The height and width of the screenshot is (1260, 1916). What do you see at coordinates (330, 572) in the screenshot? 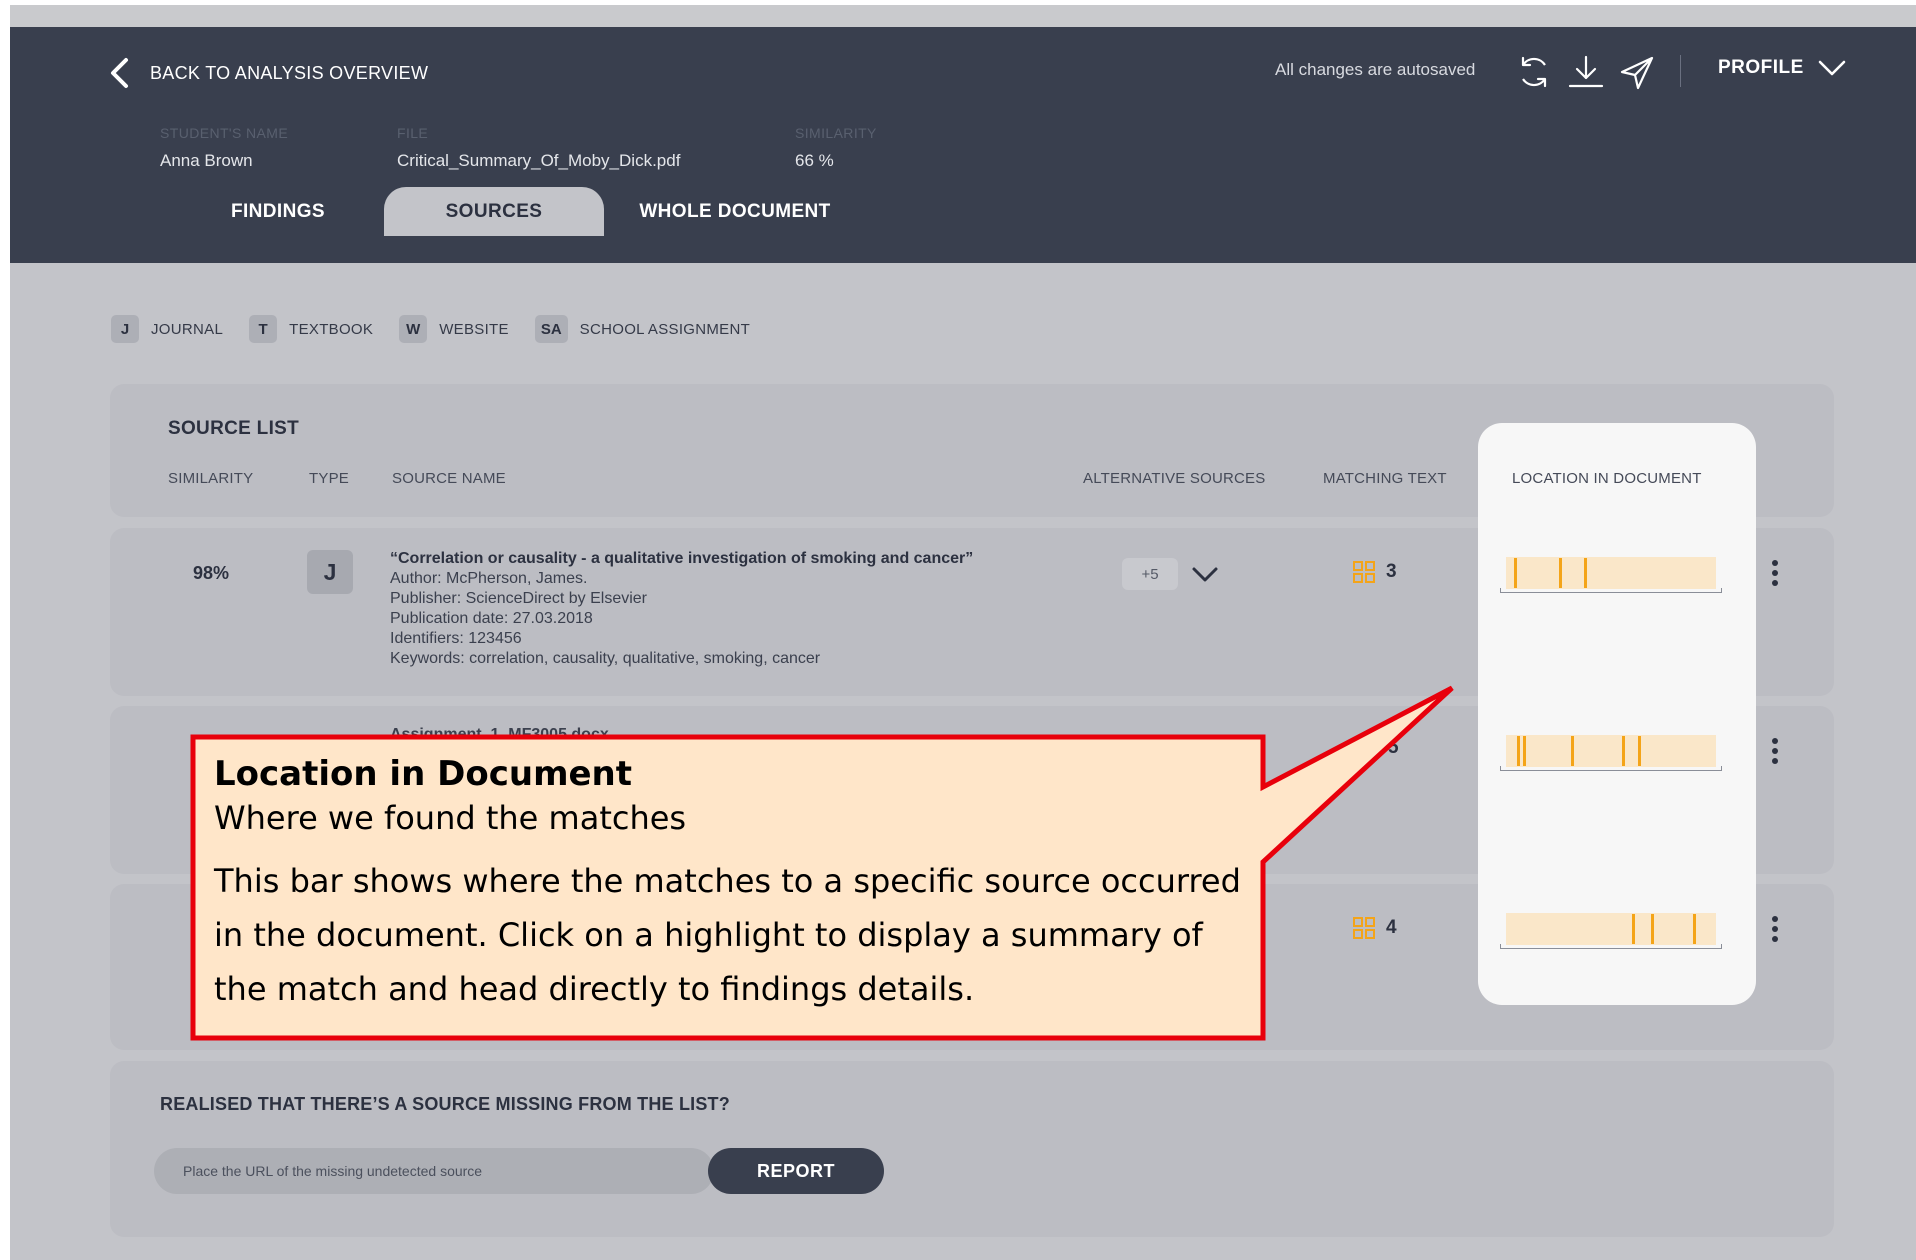
I see `row-type-badge: J` at bounding box center [330, 572].